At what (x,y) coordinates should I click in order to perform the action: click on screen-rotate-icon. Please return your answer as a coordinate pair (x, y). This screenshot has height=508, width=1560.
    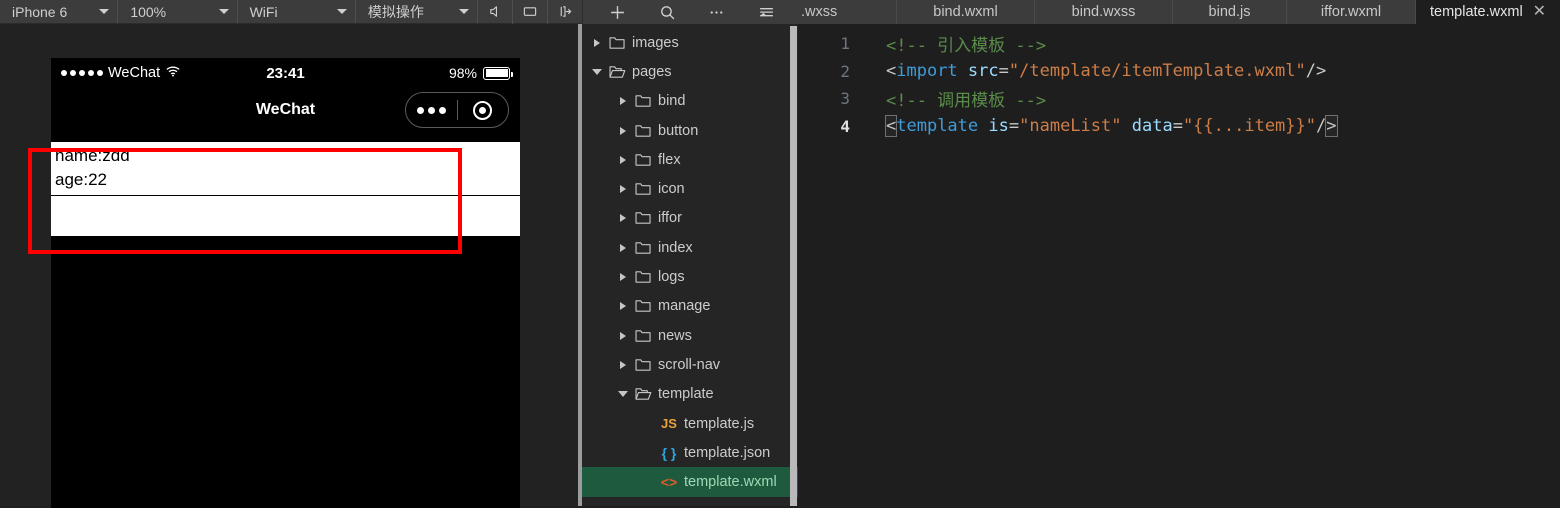
    Looking at the image, I should click on (530, 12).